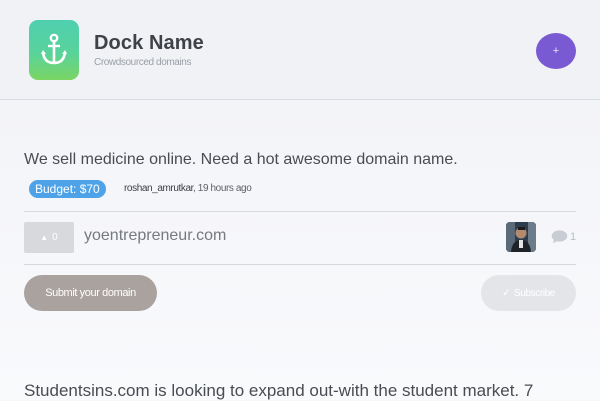  I want to click on app-subtitle: Crowdsourced domains, so click(143, 62).